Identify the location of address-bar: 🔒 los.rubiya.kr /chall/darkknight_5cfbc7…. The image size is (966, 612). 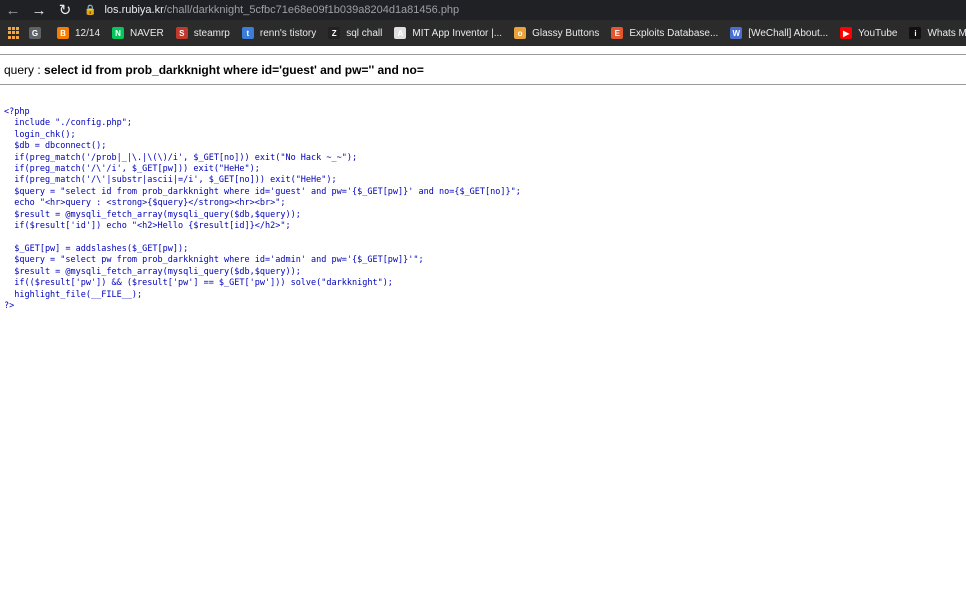
(271, 10).